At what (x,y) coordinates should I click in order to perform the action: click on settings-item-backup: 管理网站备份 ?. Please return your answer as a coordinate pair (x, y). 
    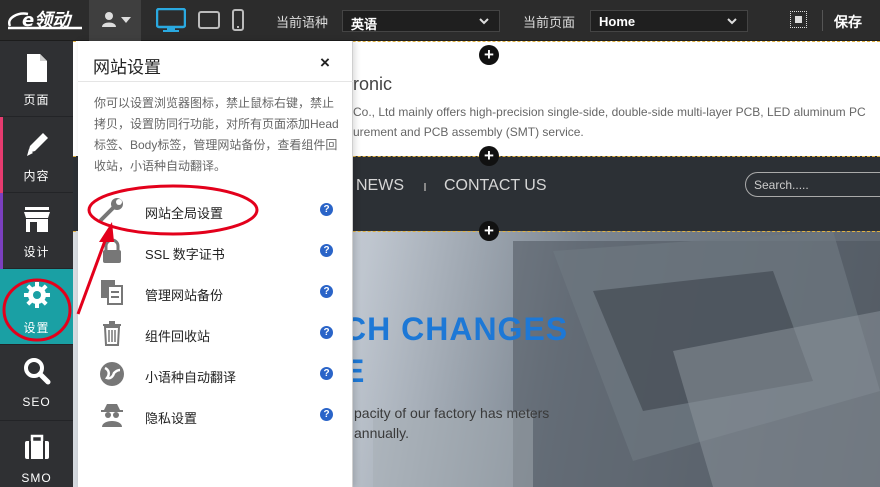
    Looking at the image, I should click on (215, 292).